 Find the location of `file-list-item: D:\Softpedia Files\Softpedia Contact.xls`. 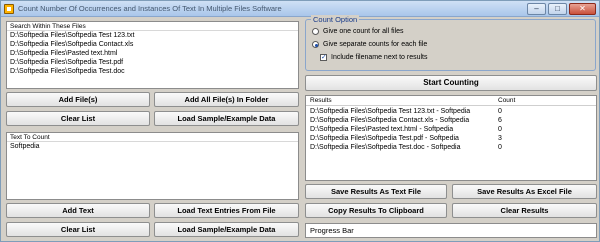

file-list-item: D:\Softpedia Files\Softpedia Contact.xls is located at coordinates (152, 44).